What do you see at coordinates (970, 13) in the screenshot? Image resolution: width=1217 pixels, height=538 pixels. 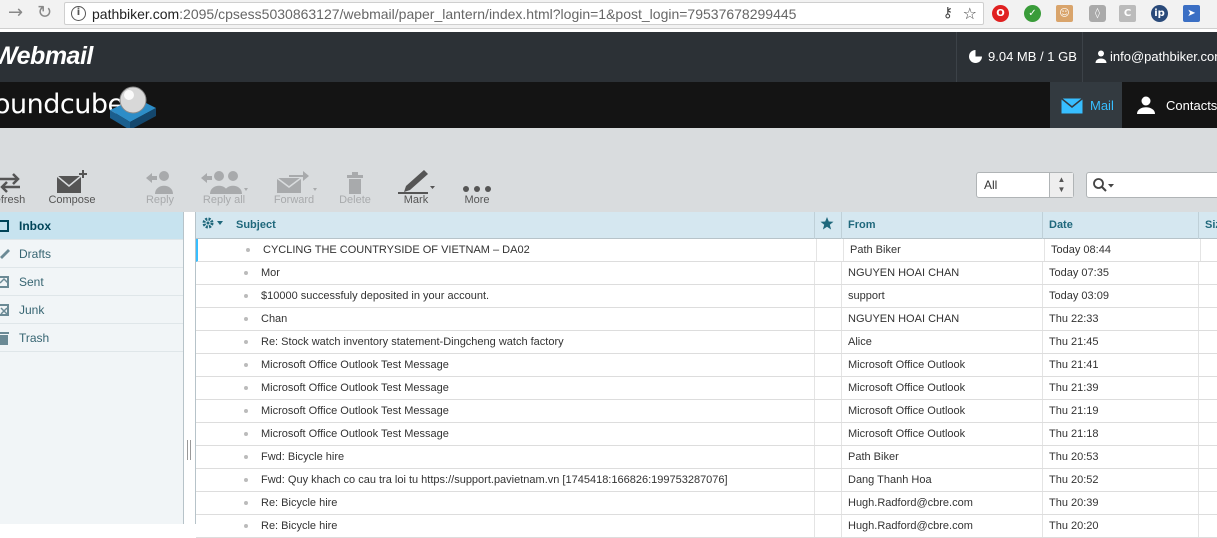 I see `bookmark-star-icon: ☆` at bounding box center [970, 13].